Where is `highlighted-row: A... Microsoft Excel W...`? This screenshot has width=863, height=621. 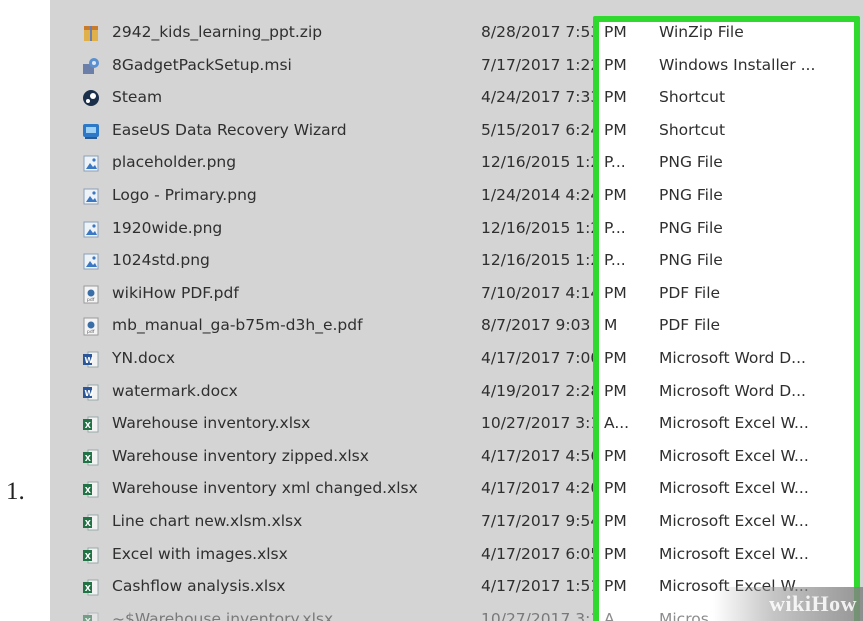 highlighted-row: A... Microsoft Excel W... is located at coordinates (456, 424).